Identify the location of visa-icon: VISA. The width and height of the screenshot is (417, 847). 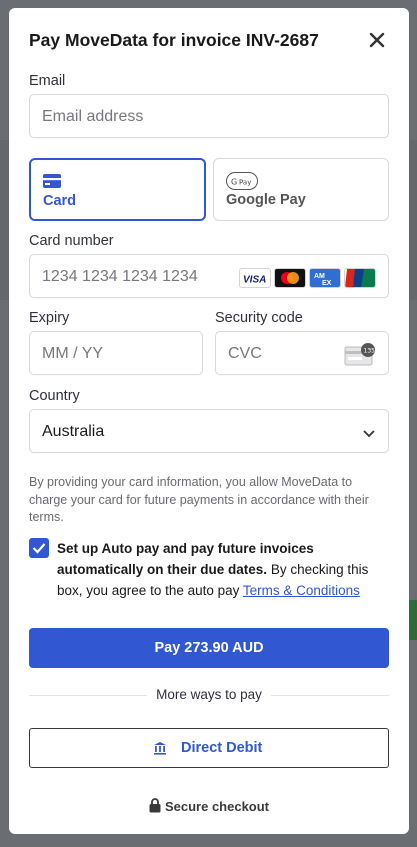
(255, 278).